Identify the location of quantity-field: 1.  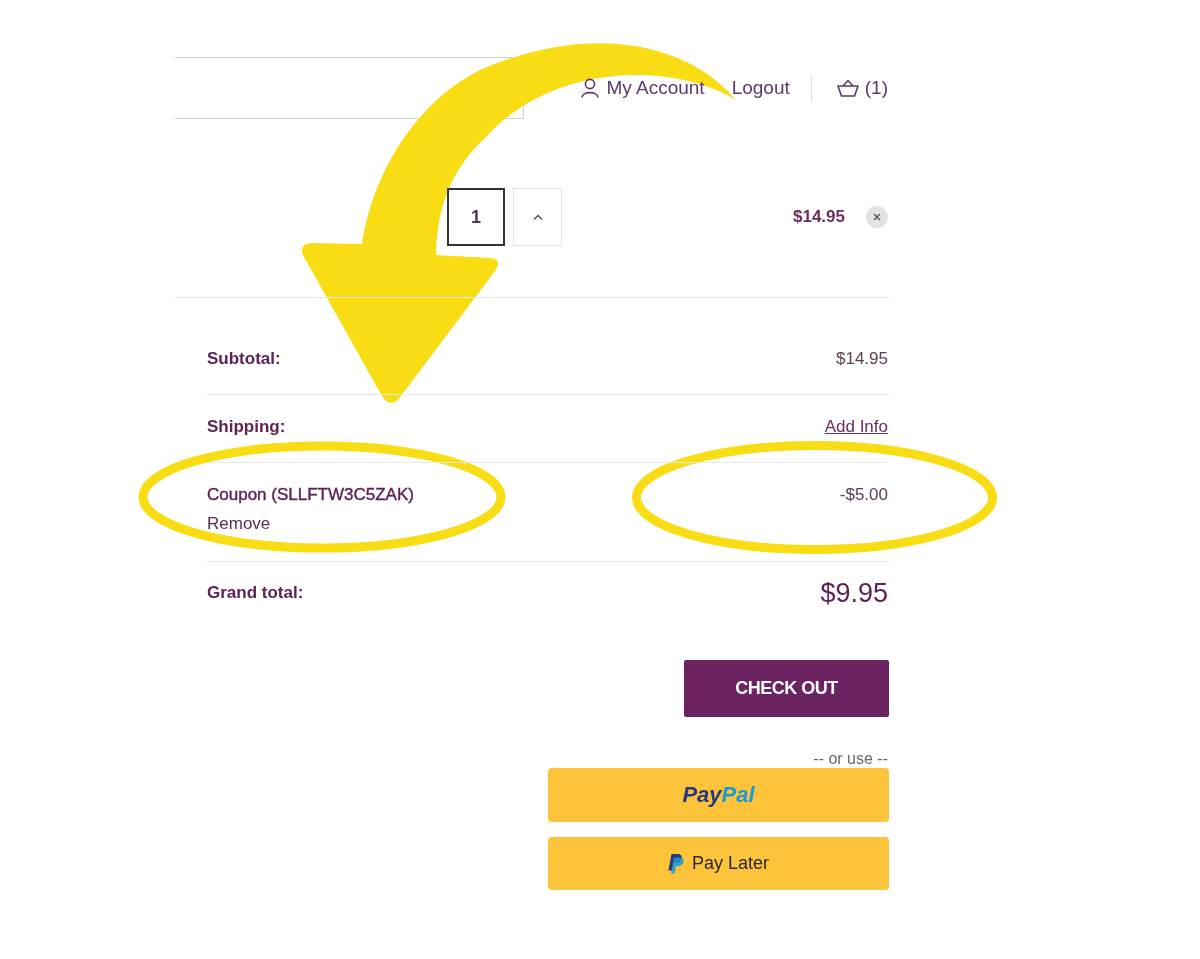
(476, 217).